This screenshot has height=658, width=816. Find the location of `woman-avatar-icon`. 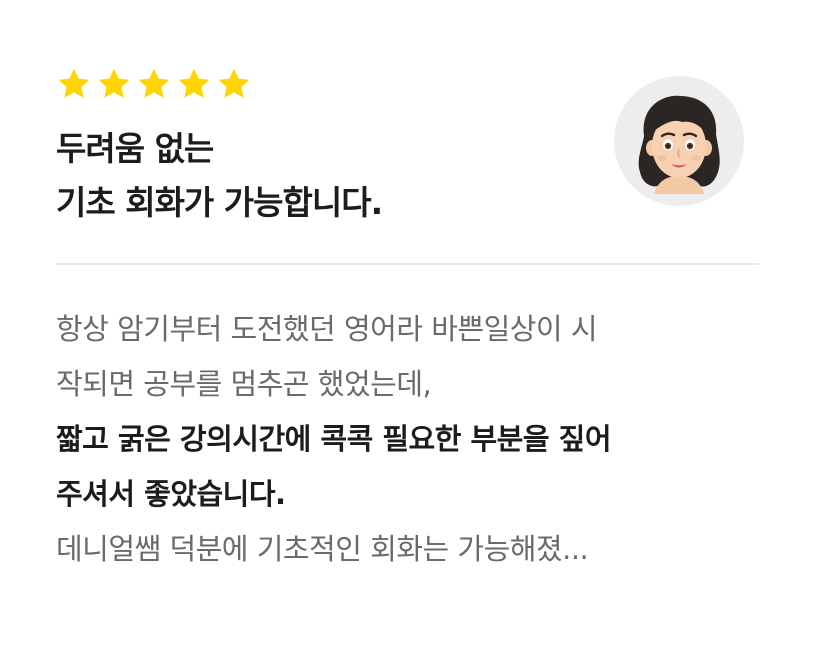

woman-avatar-icon is located at coordinates (679, 144).